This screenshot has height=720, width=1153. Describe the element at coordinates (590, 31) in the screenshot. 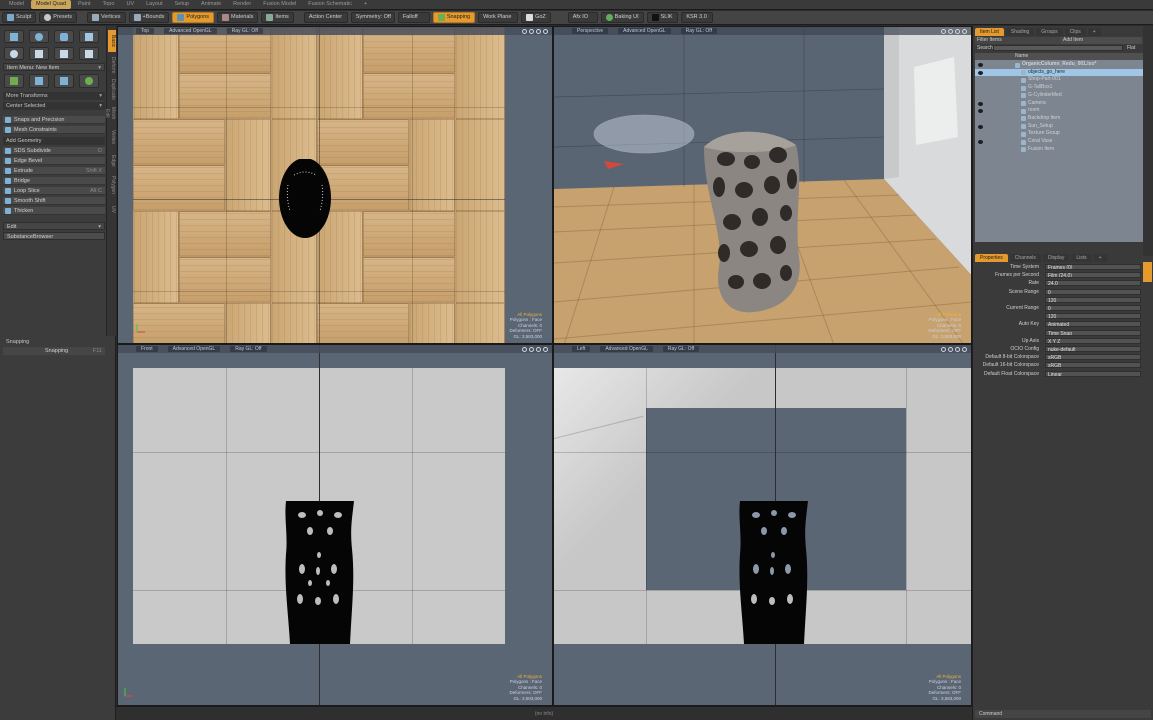

I see `view-type-button: Perspective` at that location.